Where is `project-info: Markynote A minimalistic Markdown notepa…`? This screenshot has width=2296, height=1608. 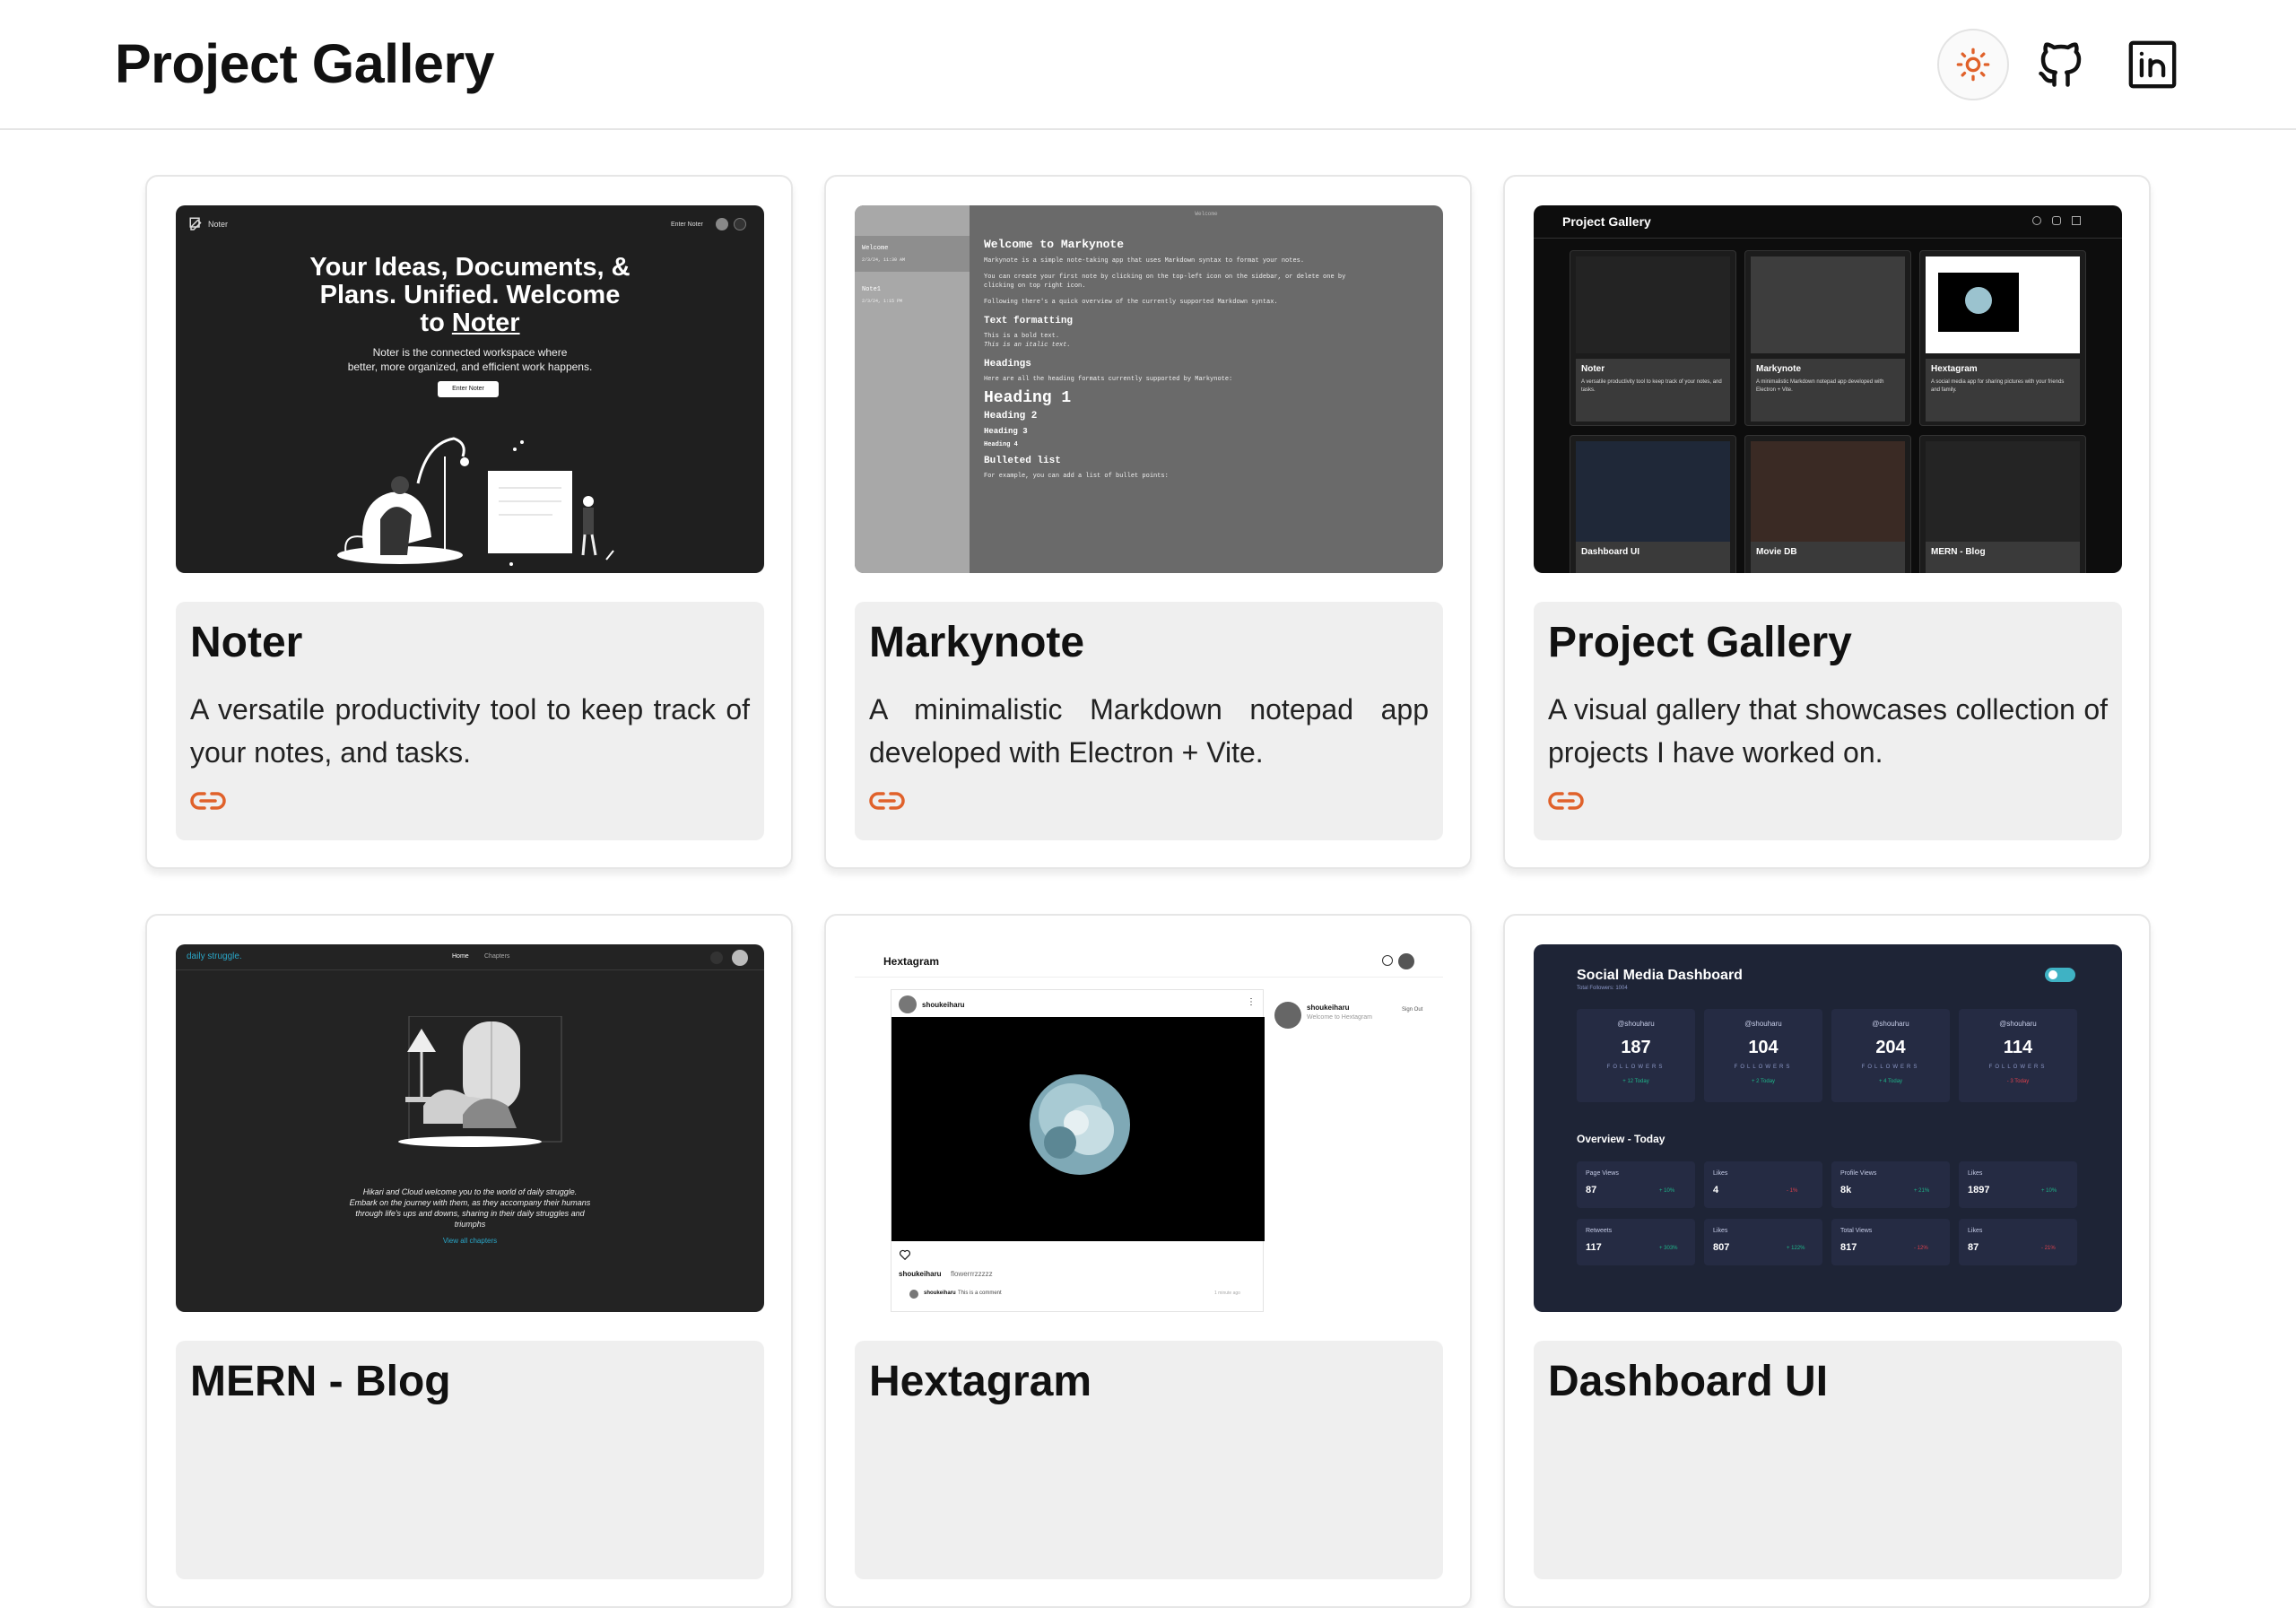
project-info: Markynote A minimalistic Markdown notepa… is located at coordinates (1149, 721).